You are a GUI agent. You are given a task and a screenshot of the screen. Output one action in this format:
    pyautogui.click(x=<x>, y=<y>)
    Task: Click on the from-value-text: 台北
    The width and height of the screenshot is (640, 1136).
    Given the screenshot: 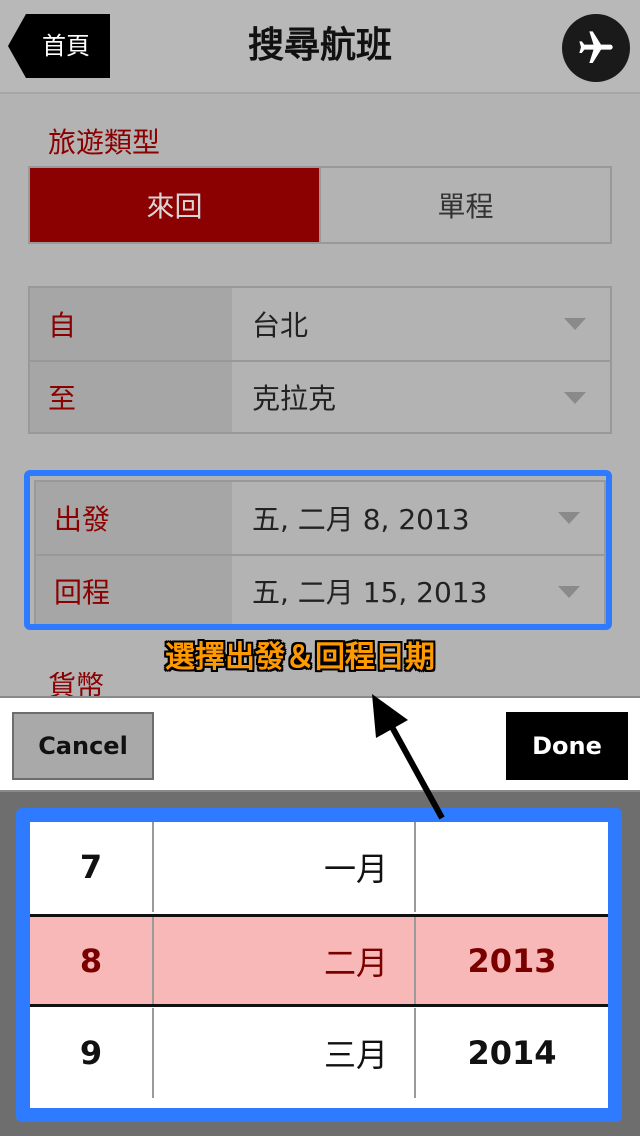 What is the action you would take?
    pyautogui.click(x=280, y=325)
    